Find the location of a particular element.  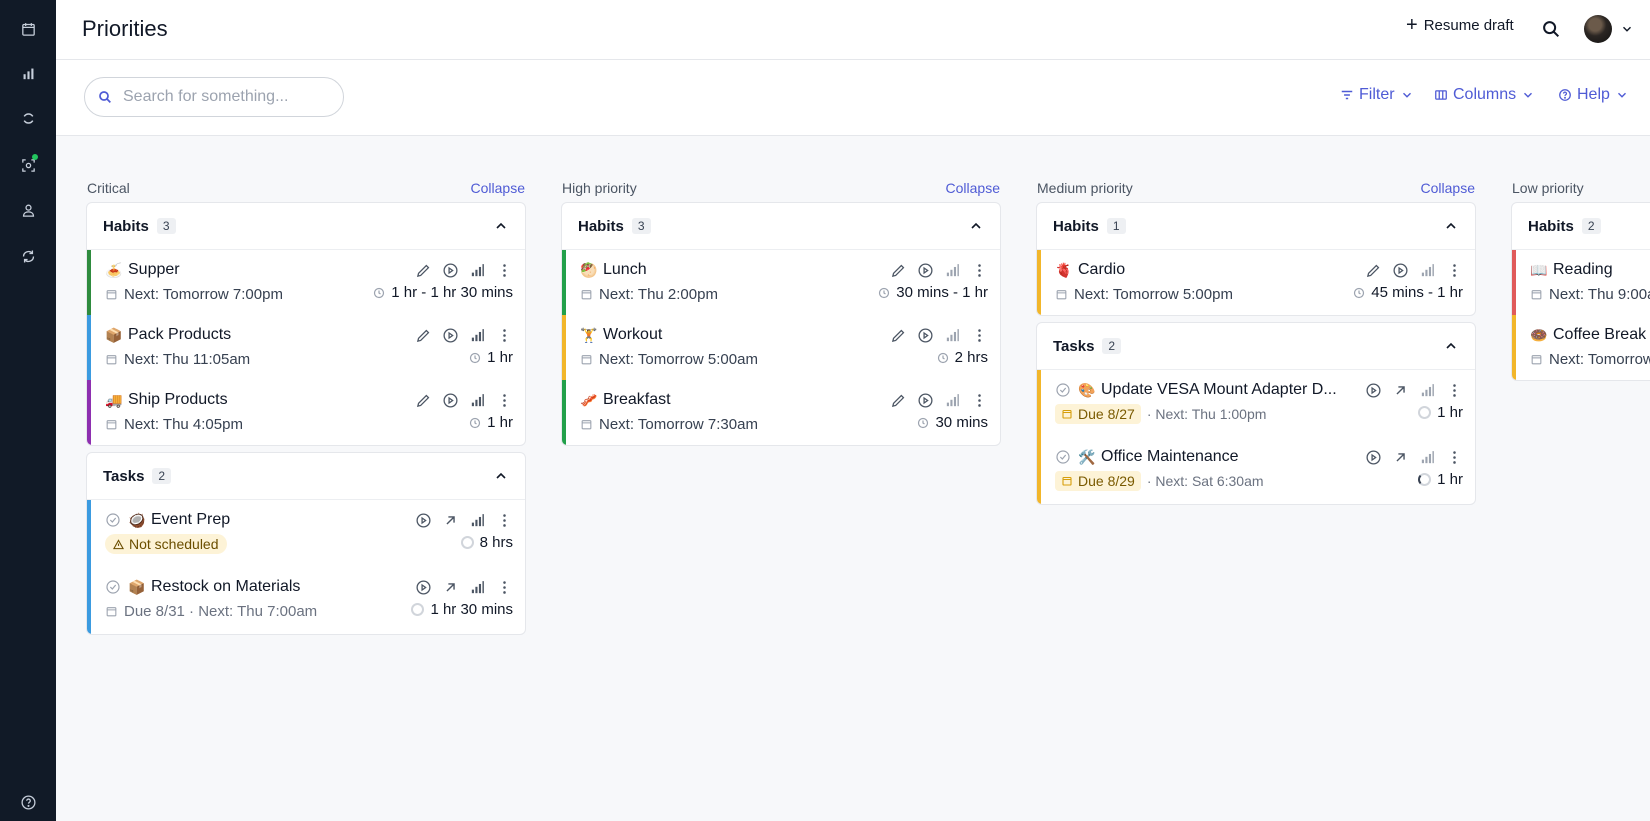

not-scheduled-badge: Not scheduled is located at coordinates (166, 544).